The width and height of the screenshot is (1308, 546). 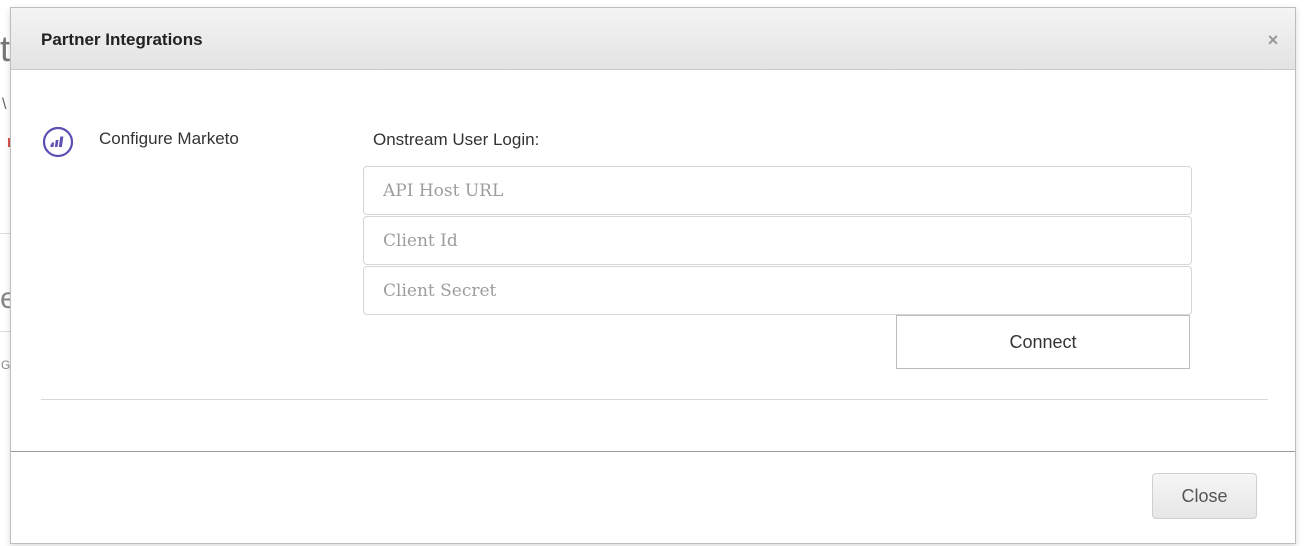 What do you see at coordinates (456, 139) in the screenshot?
I see `onstream-user-login-label: Onstream User Login:` at bounding box center [456, 139].